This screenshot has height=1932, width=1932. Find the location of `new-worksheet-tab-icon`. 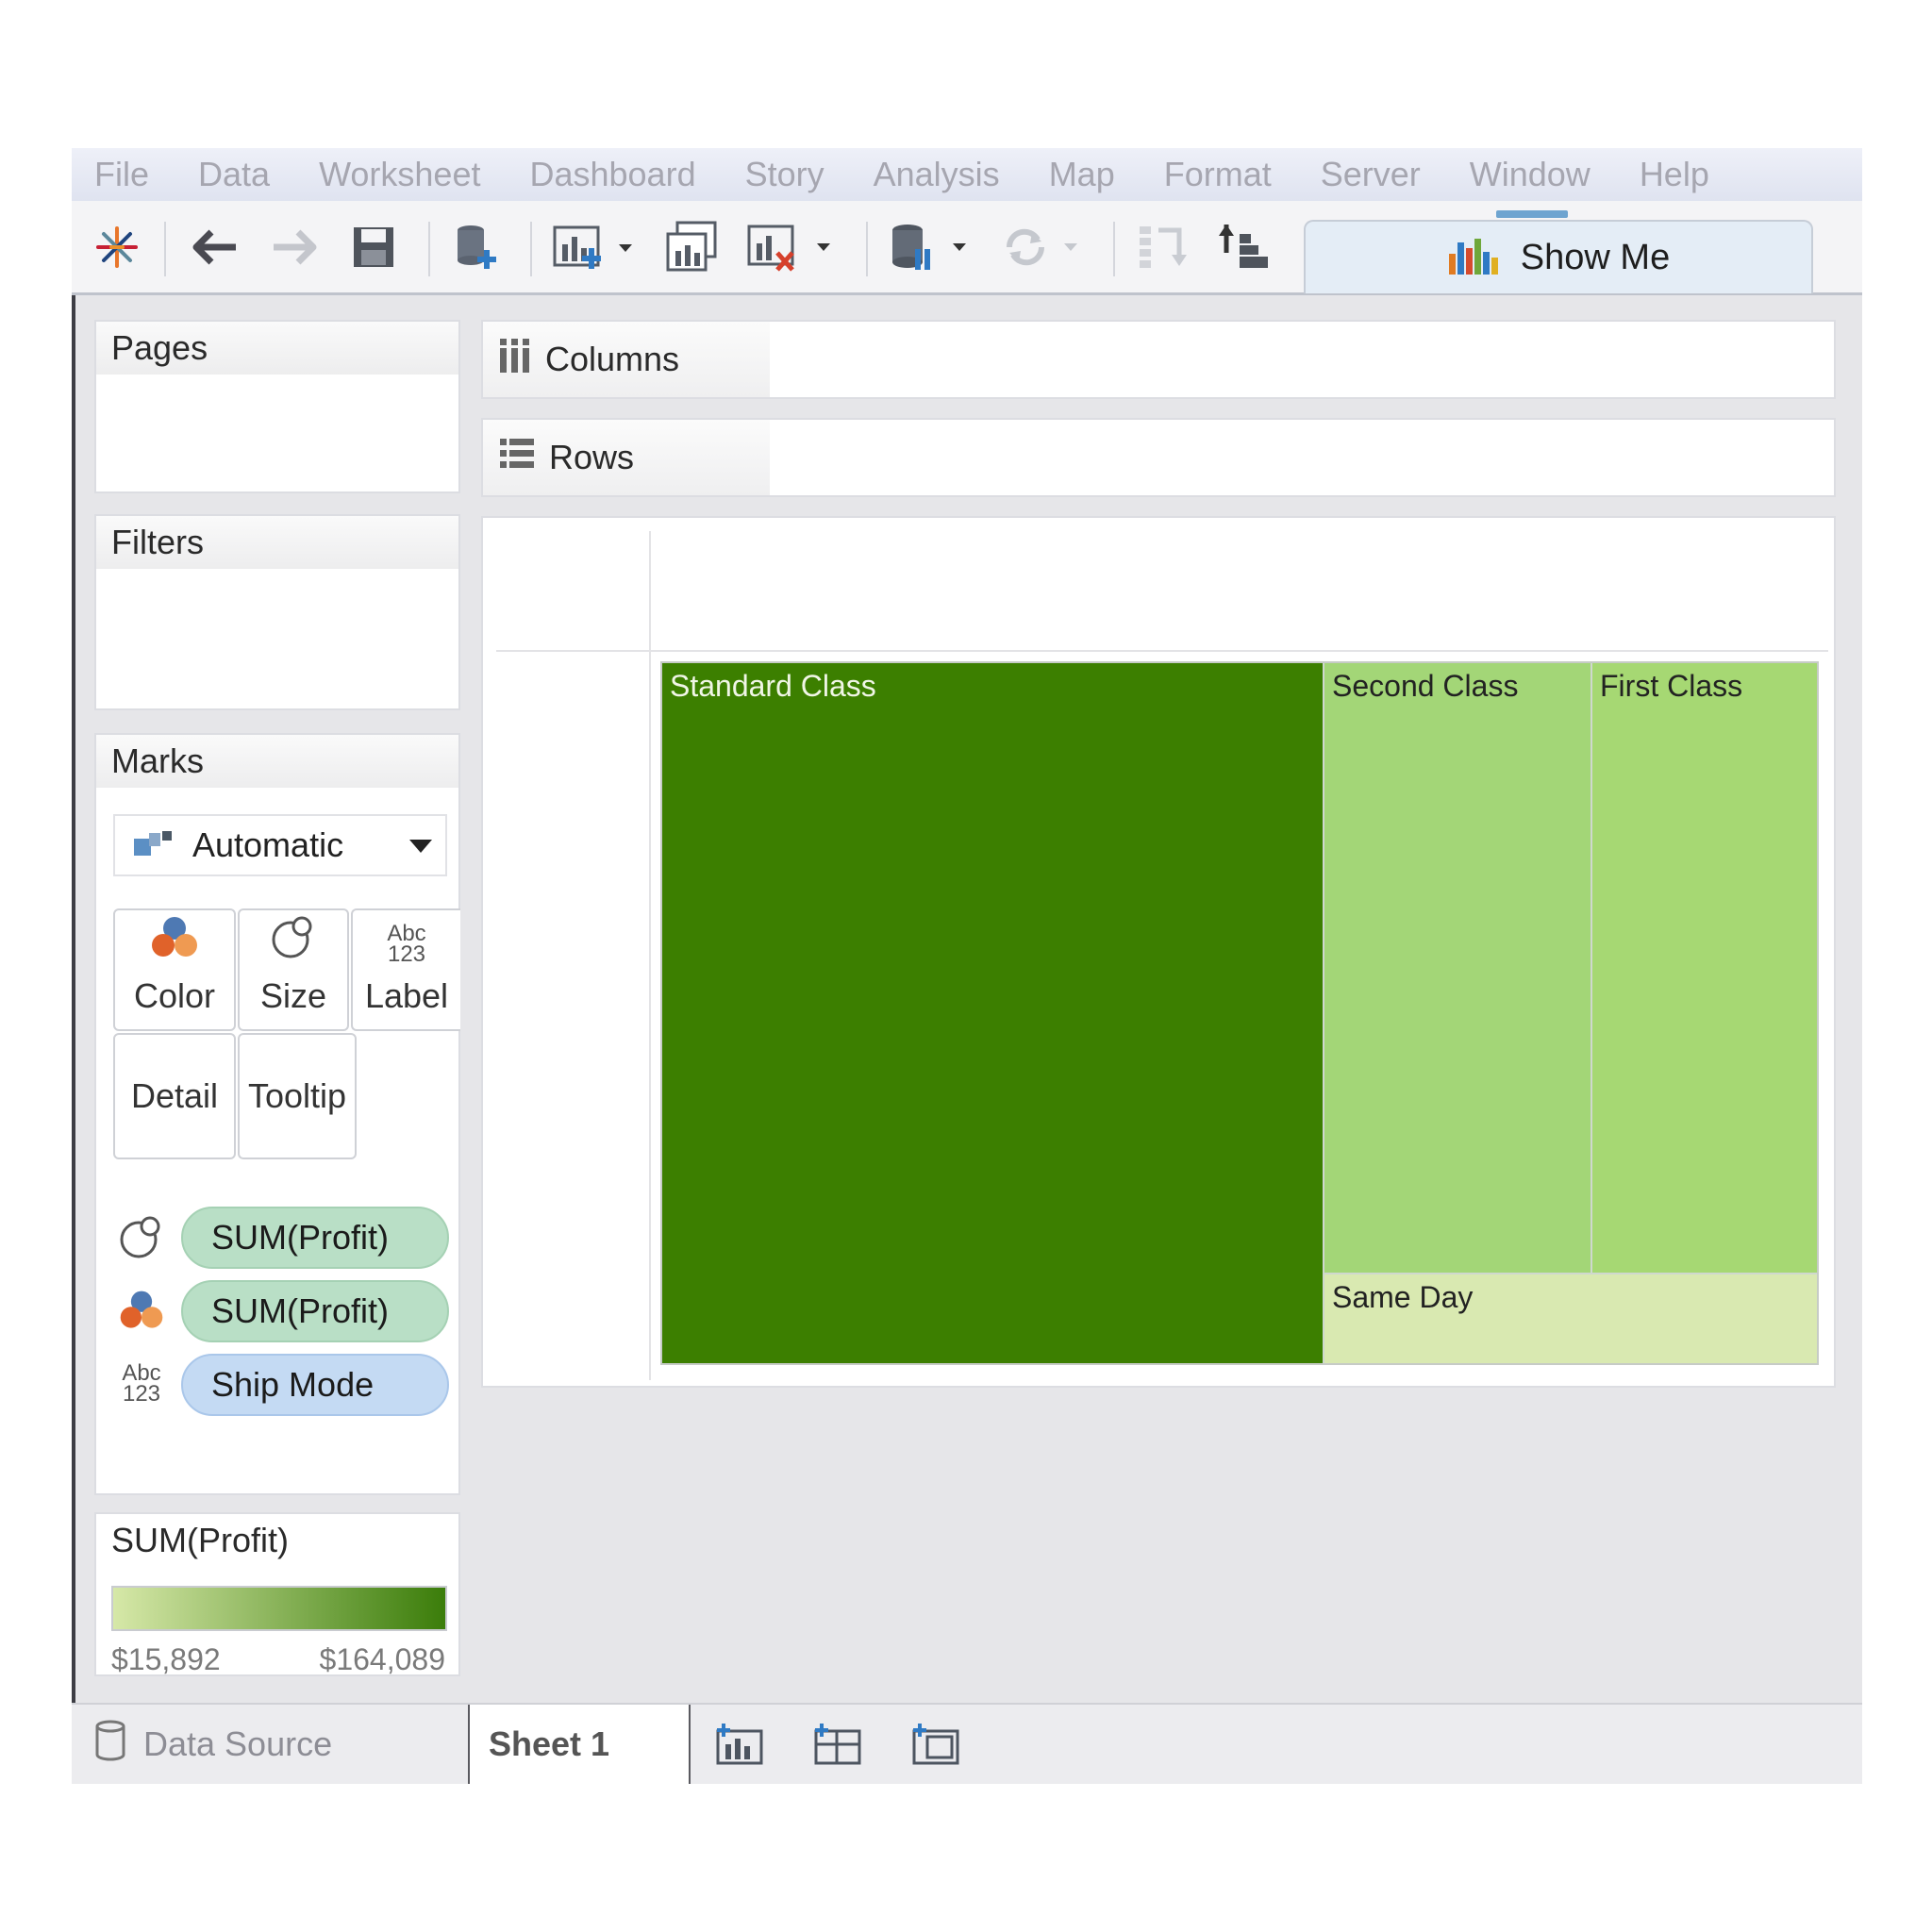

new-worksheet-tab-icon is located at coordinates (740, 1745).